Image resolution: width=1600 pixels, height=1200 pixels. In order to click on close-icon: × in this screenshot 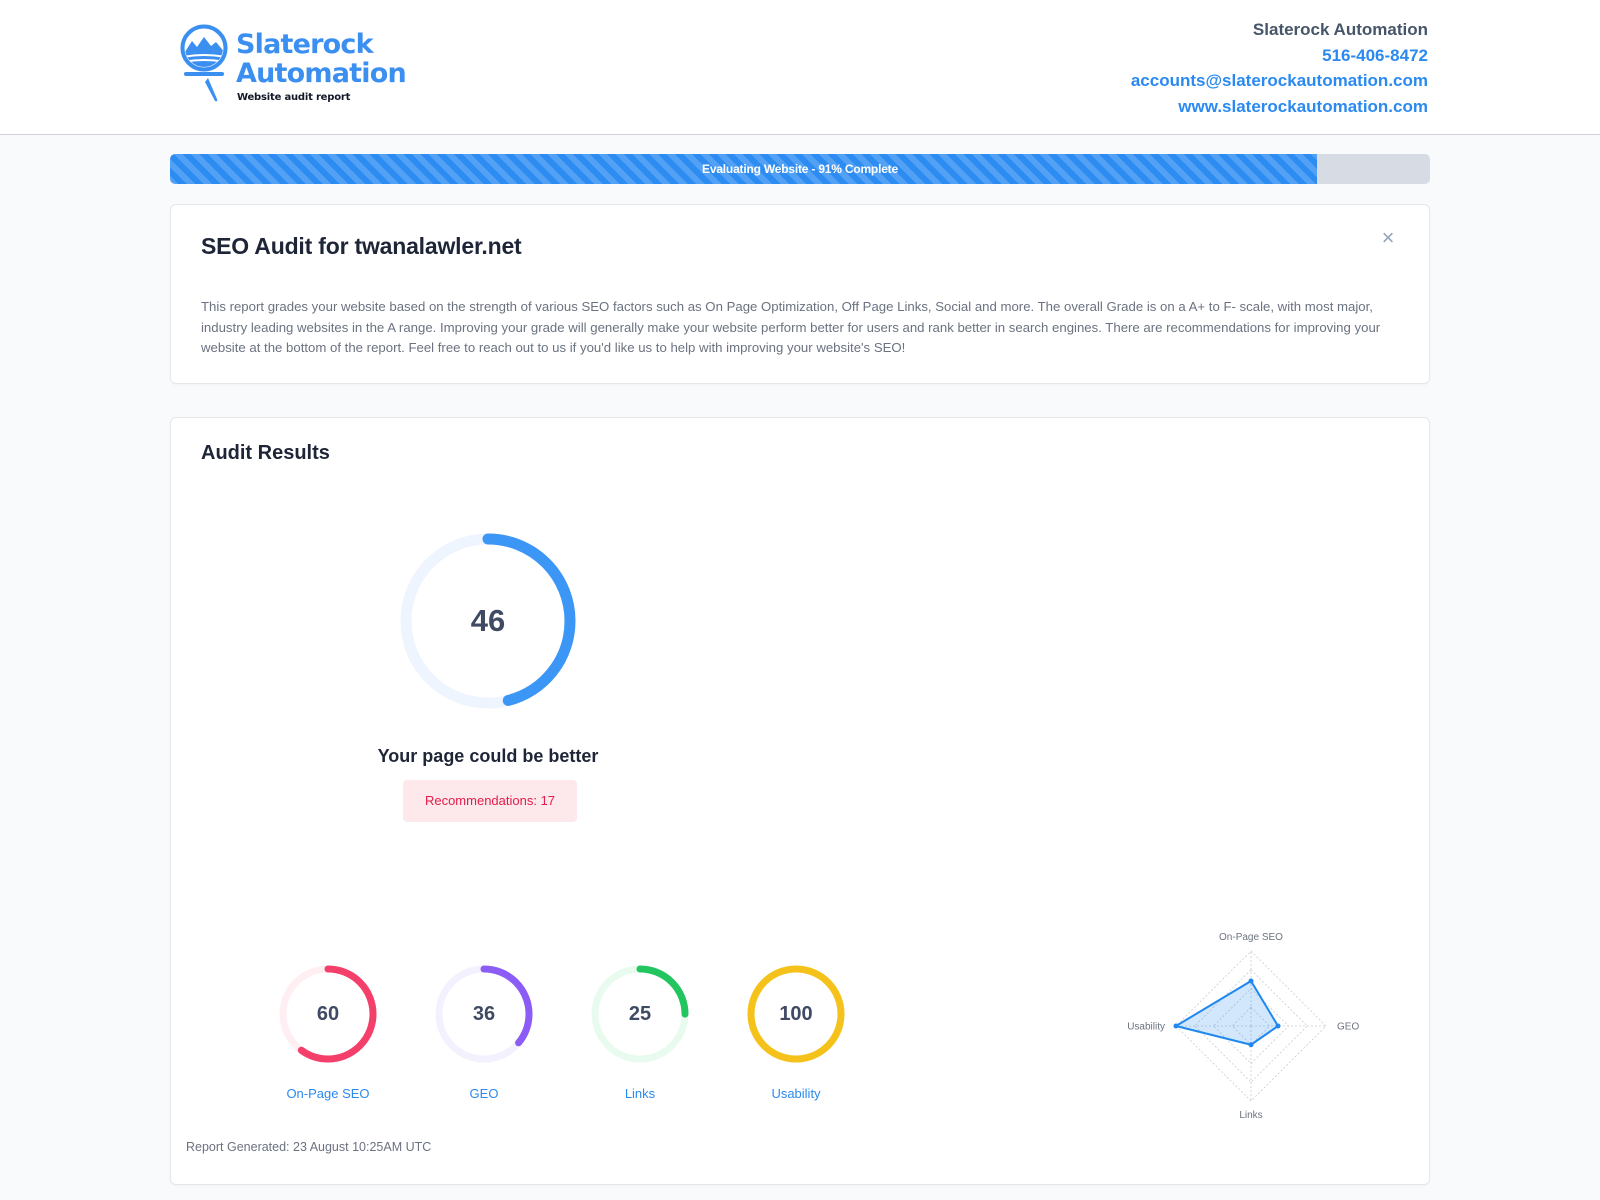, I will do `click(1388, 238)`.